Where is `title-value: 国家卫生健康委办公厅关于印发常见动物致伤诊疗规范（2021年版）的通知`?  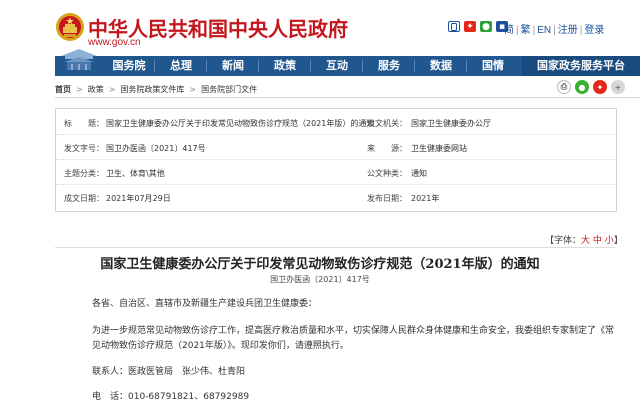
title-value: 国家卫生健康委办公厅关于印发常见动物致伤诊疗规范（2021年版）的通知 is located at coordinates (240, 123).